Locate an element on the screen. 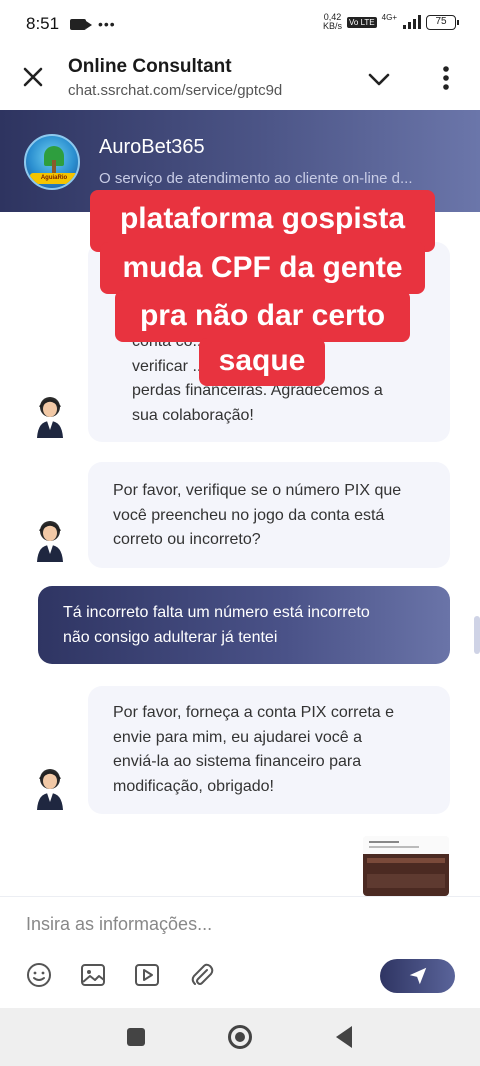  status-indicators: 0,42 KB/s Vo LTE 4G+ 75 is located at coordinates (391, 22).